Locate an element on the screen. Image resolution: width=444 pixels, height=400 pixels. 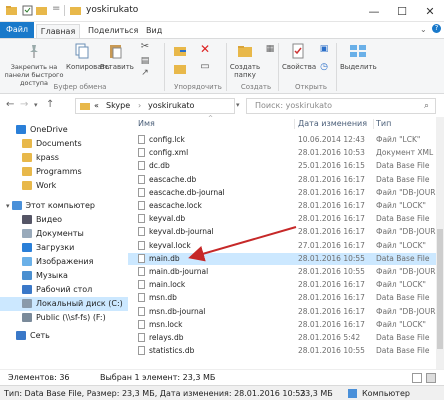
quick-access-dropdown-icon: = is located at coordinates (56, 8).